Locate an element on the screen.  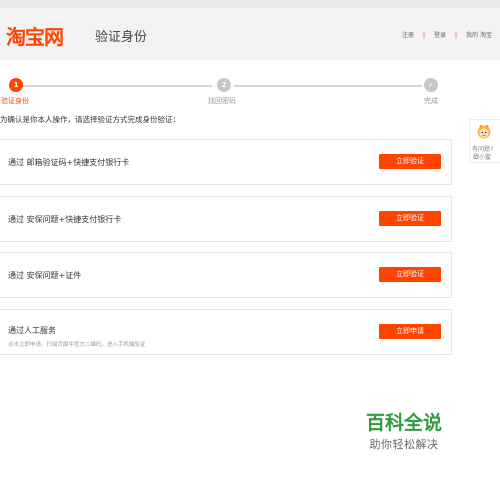
page-title: 验证身份 is located at coordinates (121, 37).